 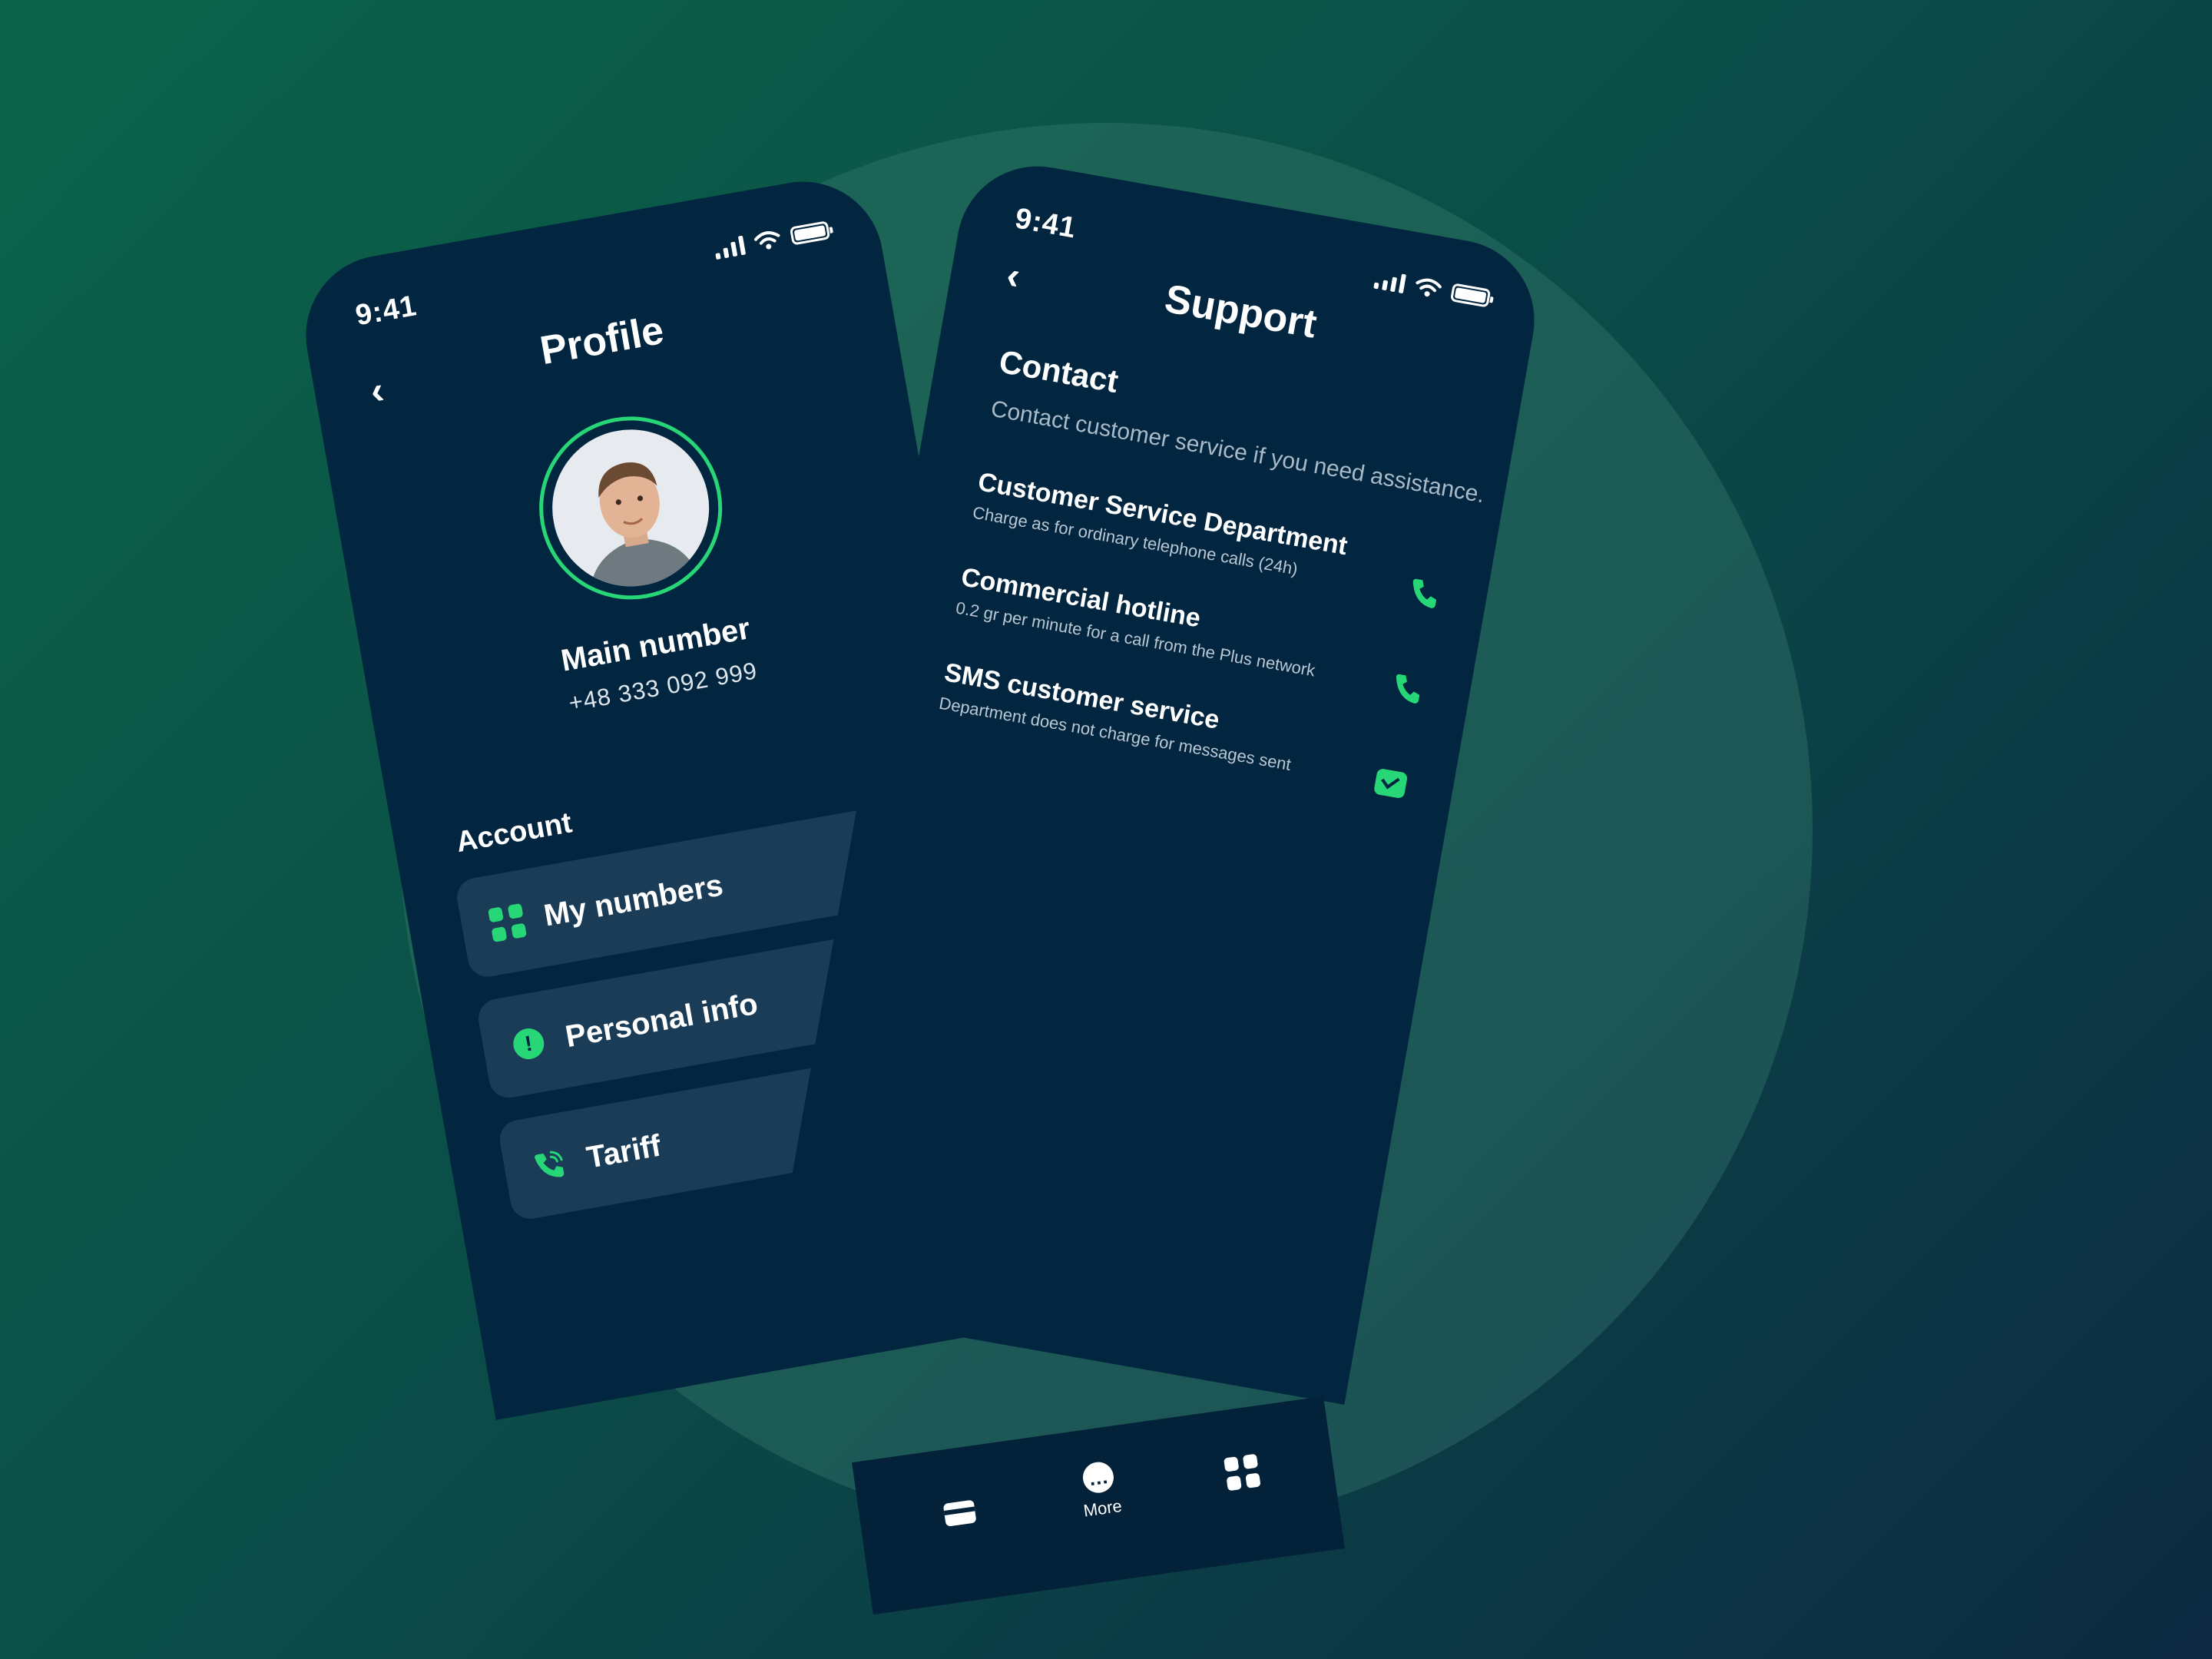 What do you see at coordinates (549, 1164) in the screenshot?
I see `phone-signal-icon` at bounding box center [549, 1164].